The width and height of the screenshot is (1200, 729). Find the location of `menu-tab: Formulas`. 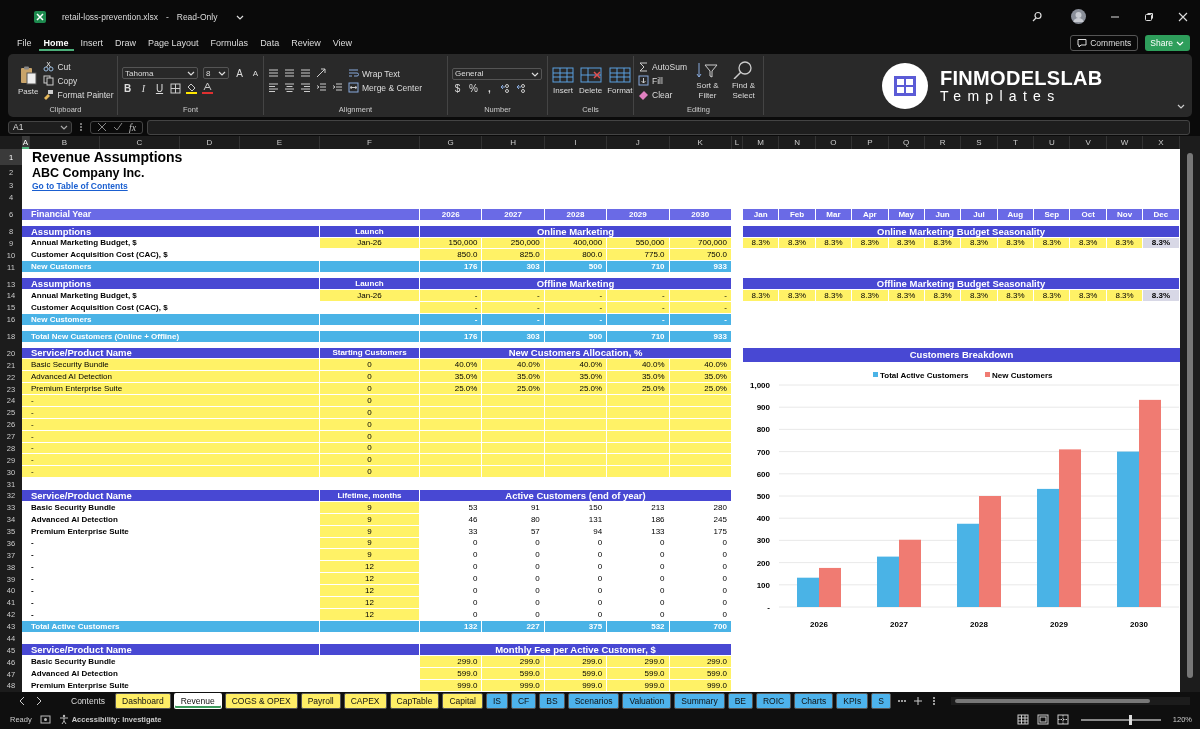

menu-tab: Formulas is located at coordinates (229, 43).